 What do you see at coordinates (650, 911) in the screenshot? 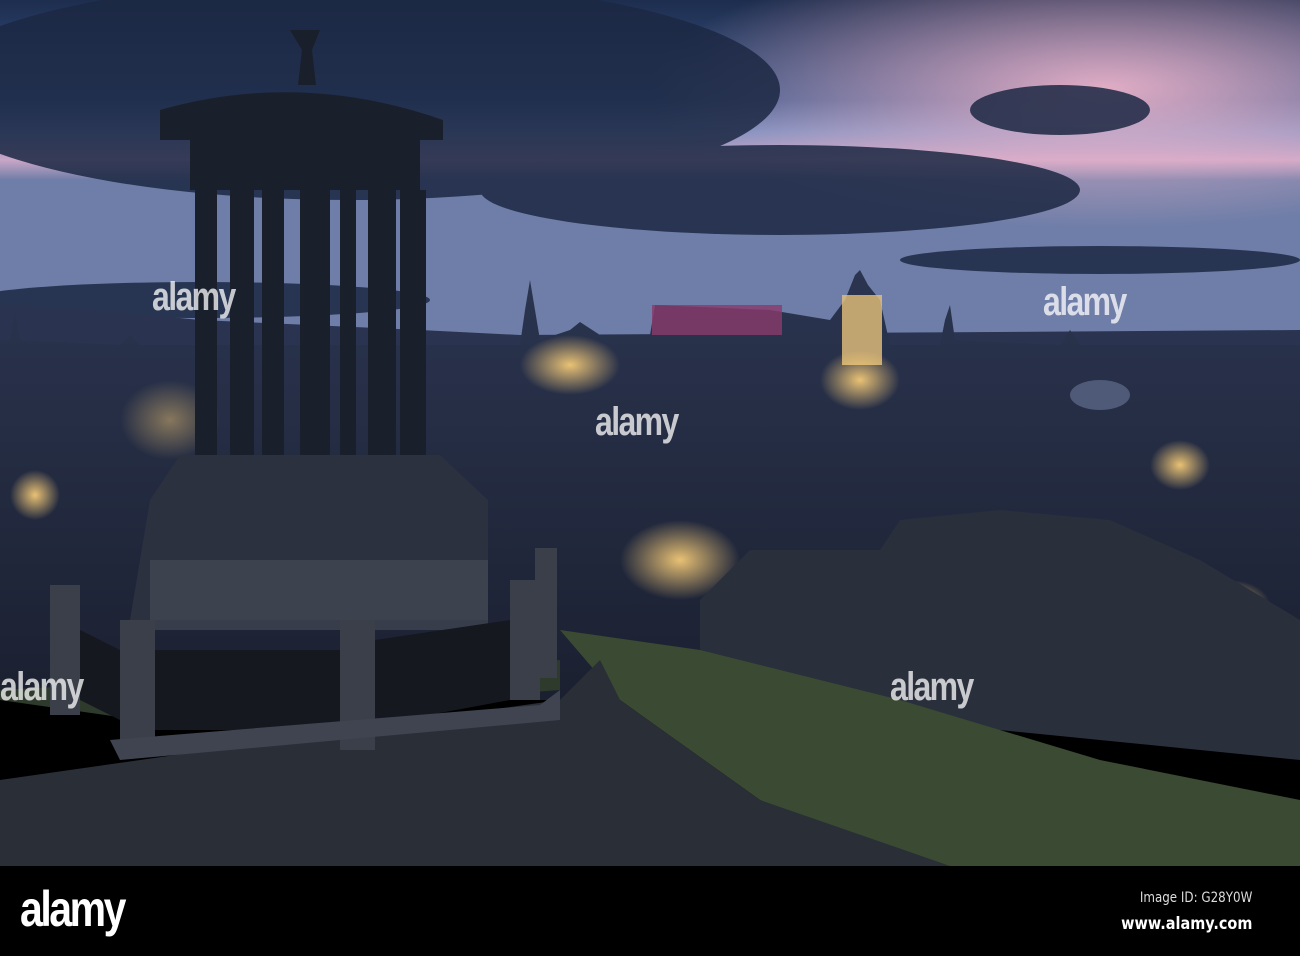
I see `footer-bar: alamy Image ID: G28Y0W www.alamy.com` at bounding box center [650, 911].